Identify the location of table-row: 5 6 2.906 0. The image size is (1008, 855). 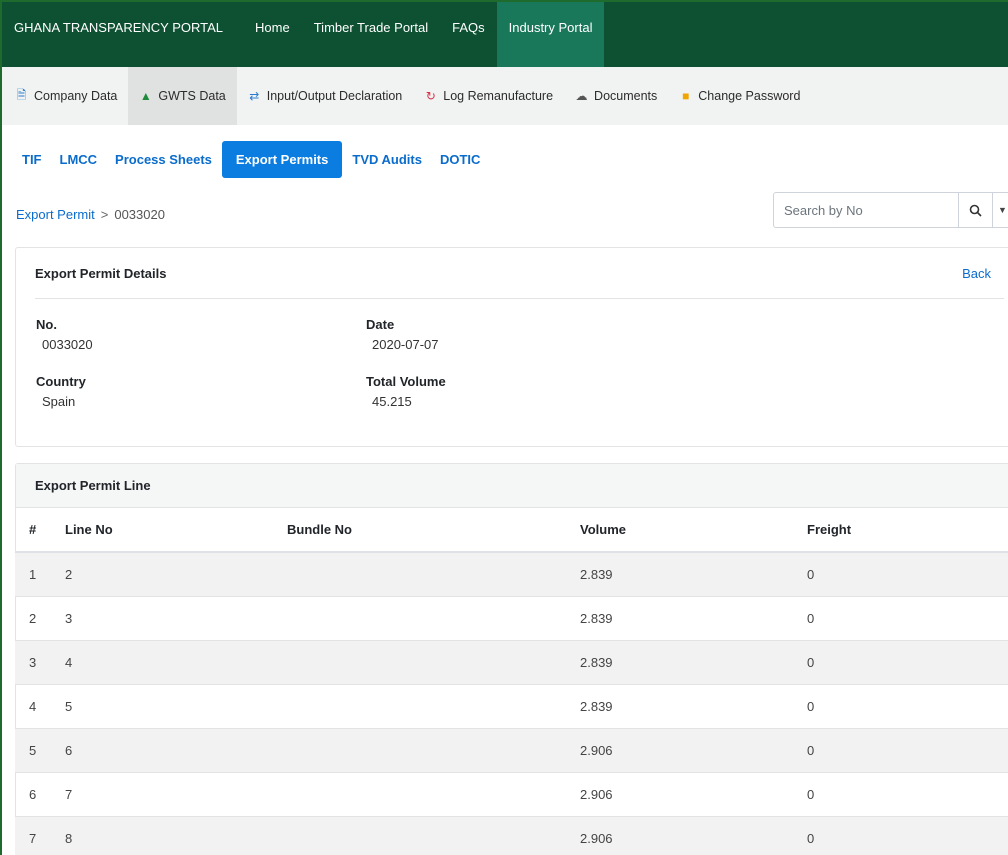
(511, 750).